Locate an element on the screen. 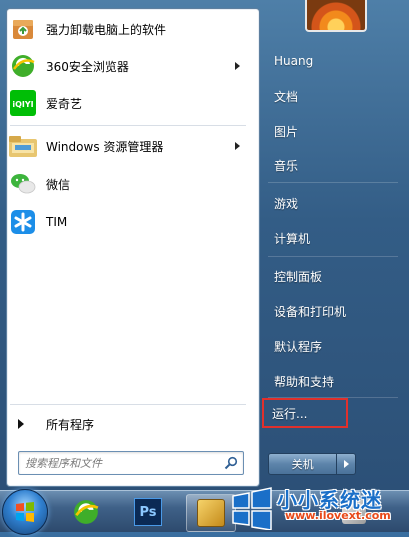 The image size is (409, 537). program-label: Windows 资源管理器 is located at coordinates (105, 146).